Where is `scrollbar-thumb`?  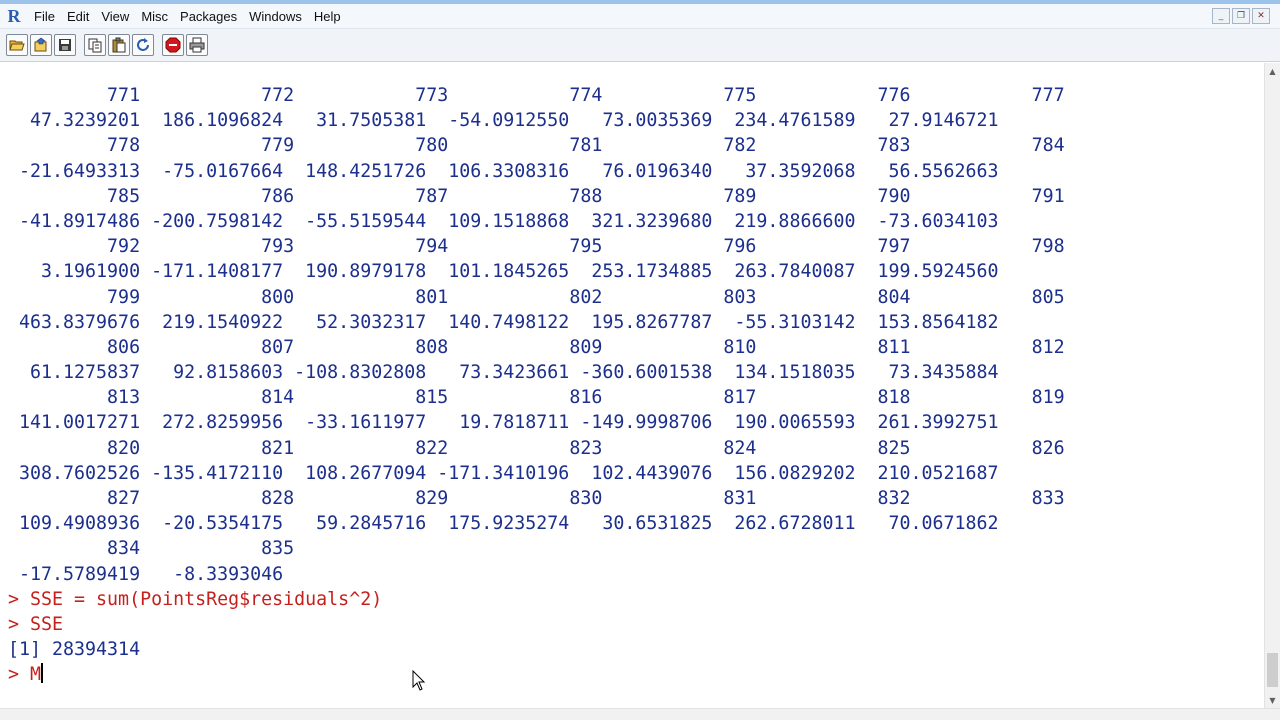
scrollbar-thumb is located at coordinates (1272, 670).